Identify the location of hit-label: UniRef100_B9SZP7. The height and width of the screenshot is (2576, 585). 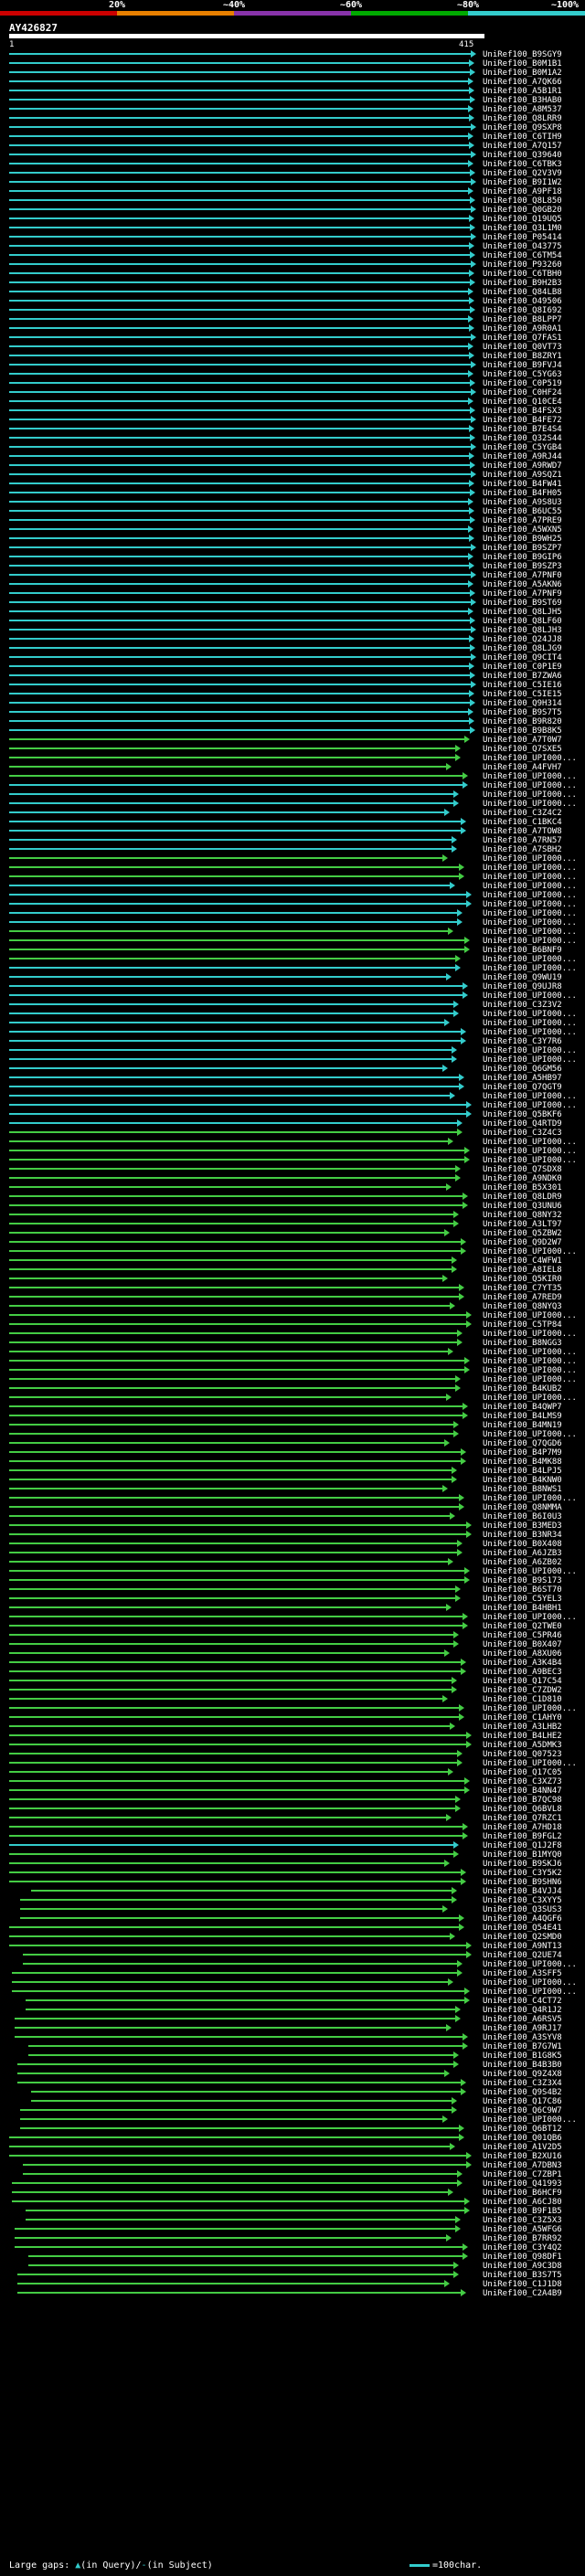
(522, 548).